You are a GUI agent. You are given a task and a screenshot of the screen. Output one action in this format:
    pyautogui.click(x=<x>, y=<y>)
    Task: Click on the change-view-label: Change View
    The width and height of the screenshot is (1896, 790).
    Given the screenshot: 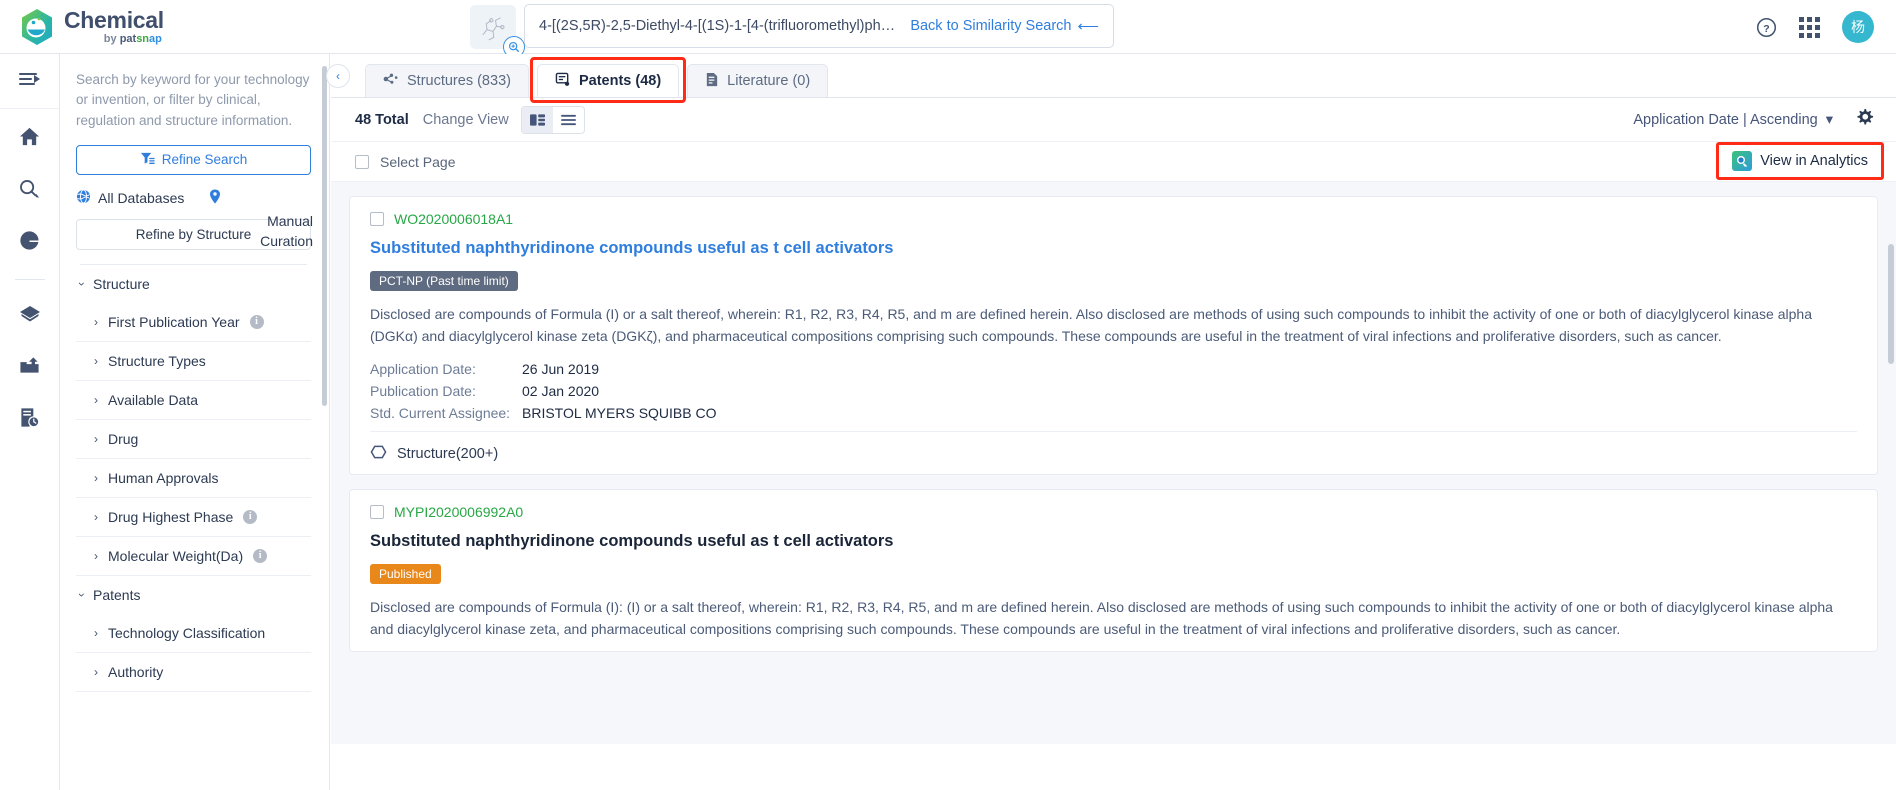 What is the action you would take?
    pyautogui.click(x=466, y=120)
    